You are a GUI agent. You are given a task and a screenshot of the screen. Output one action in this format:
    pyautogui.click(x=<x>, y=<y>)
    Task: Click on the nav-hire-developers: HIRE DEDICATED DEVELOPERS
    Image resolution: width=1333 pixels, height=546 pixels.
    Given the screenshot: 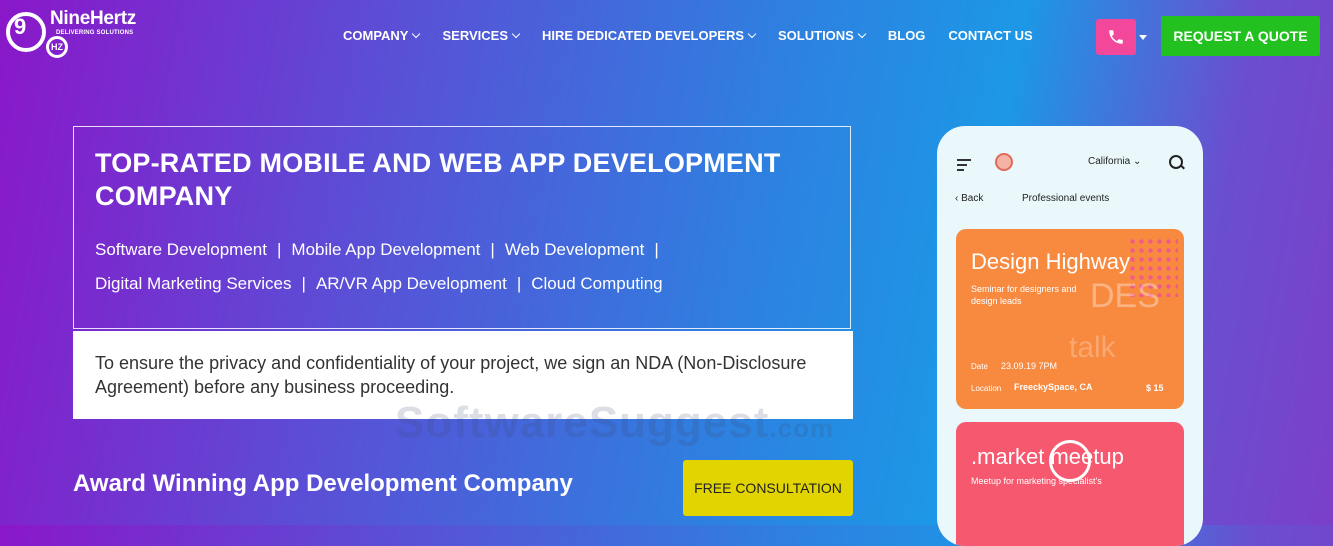 What is the action you would take?
    pyautogui.click(x=649, y=35)
    